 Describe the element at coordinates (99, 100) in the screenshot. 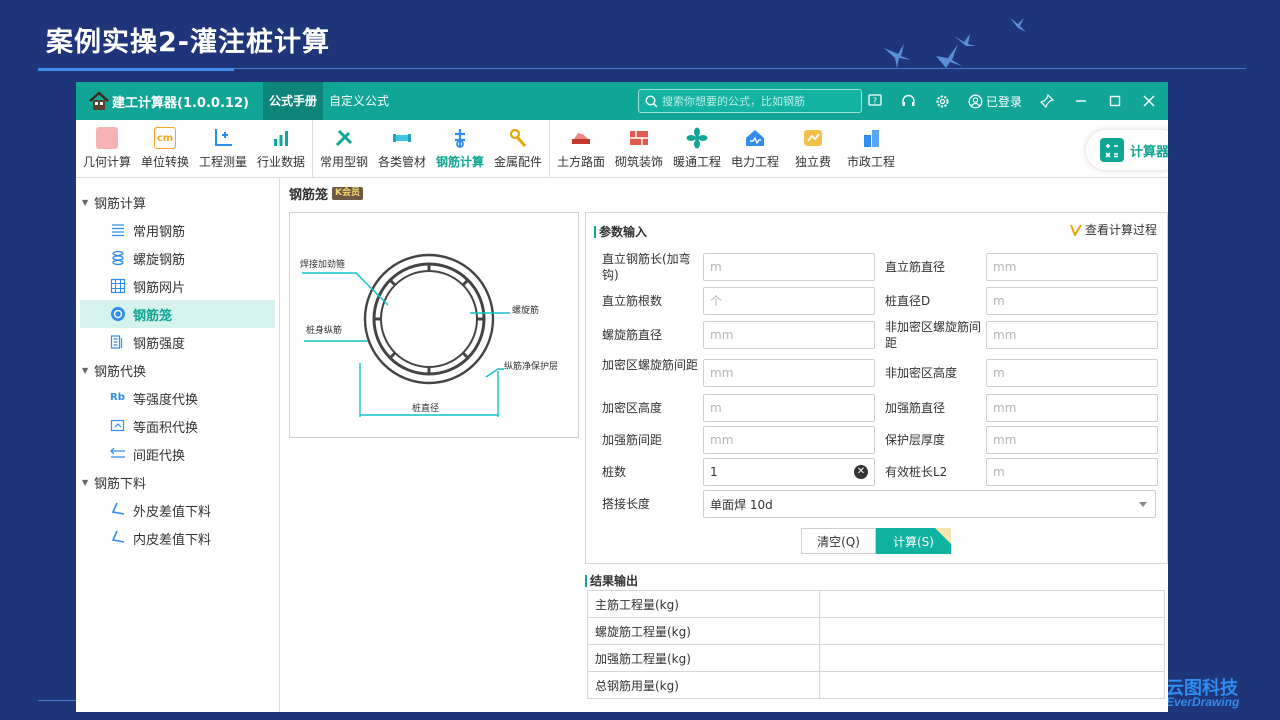

I see `house-logo-icon` at that location.